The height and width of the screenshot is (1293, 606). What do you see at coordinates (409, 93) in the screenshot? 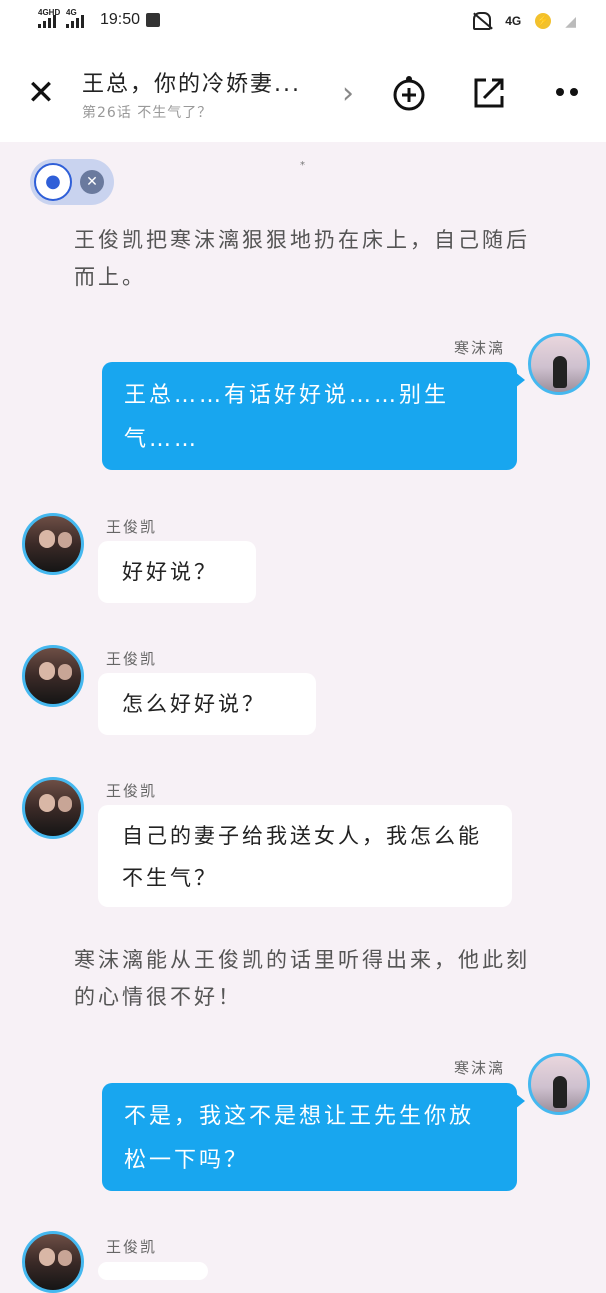
I see `add-circle-icon` at bounding box center [409, 93].